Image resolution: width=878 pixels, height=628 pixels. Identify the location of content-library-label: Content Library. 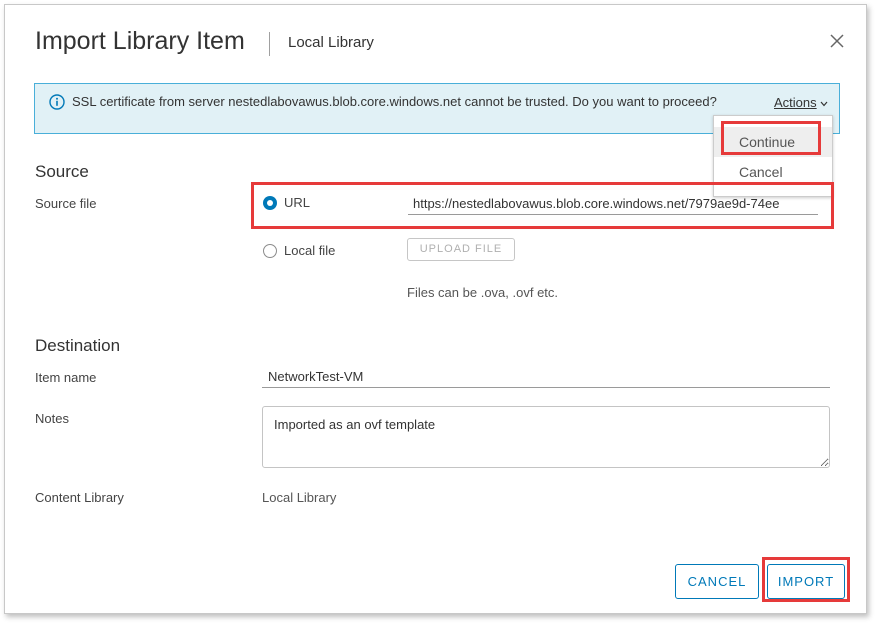
(79, 497).